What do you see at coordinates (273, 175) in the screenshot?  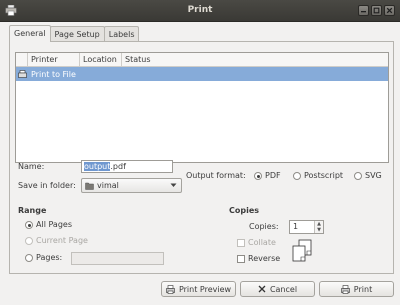 I see `format-pdf-label: PDF` at bounding box center [273, 175].